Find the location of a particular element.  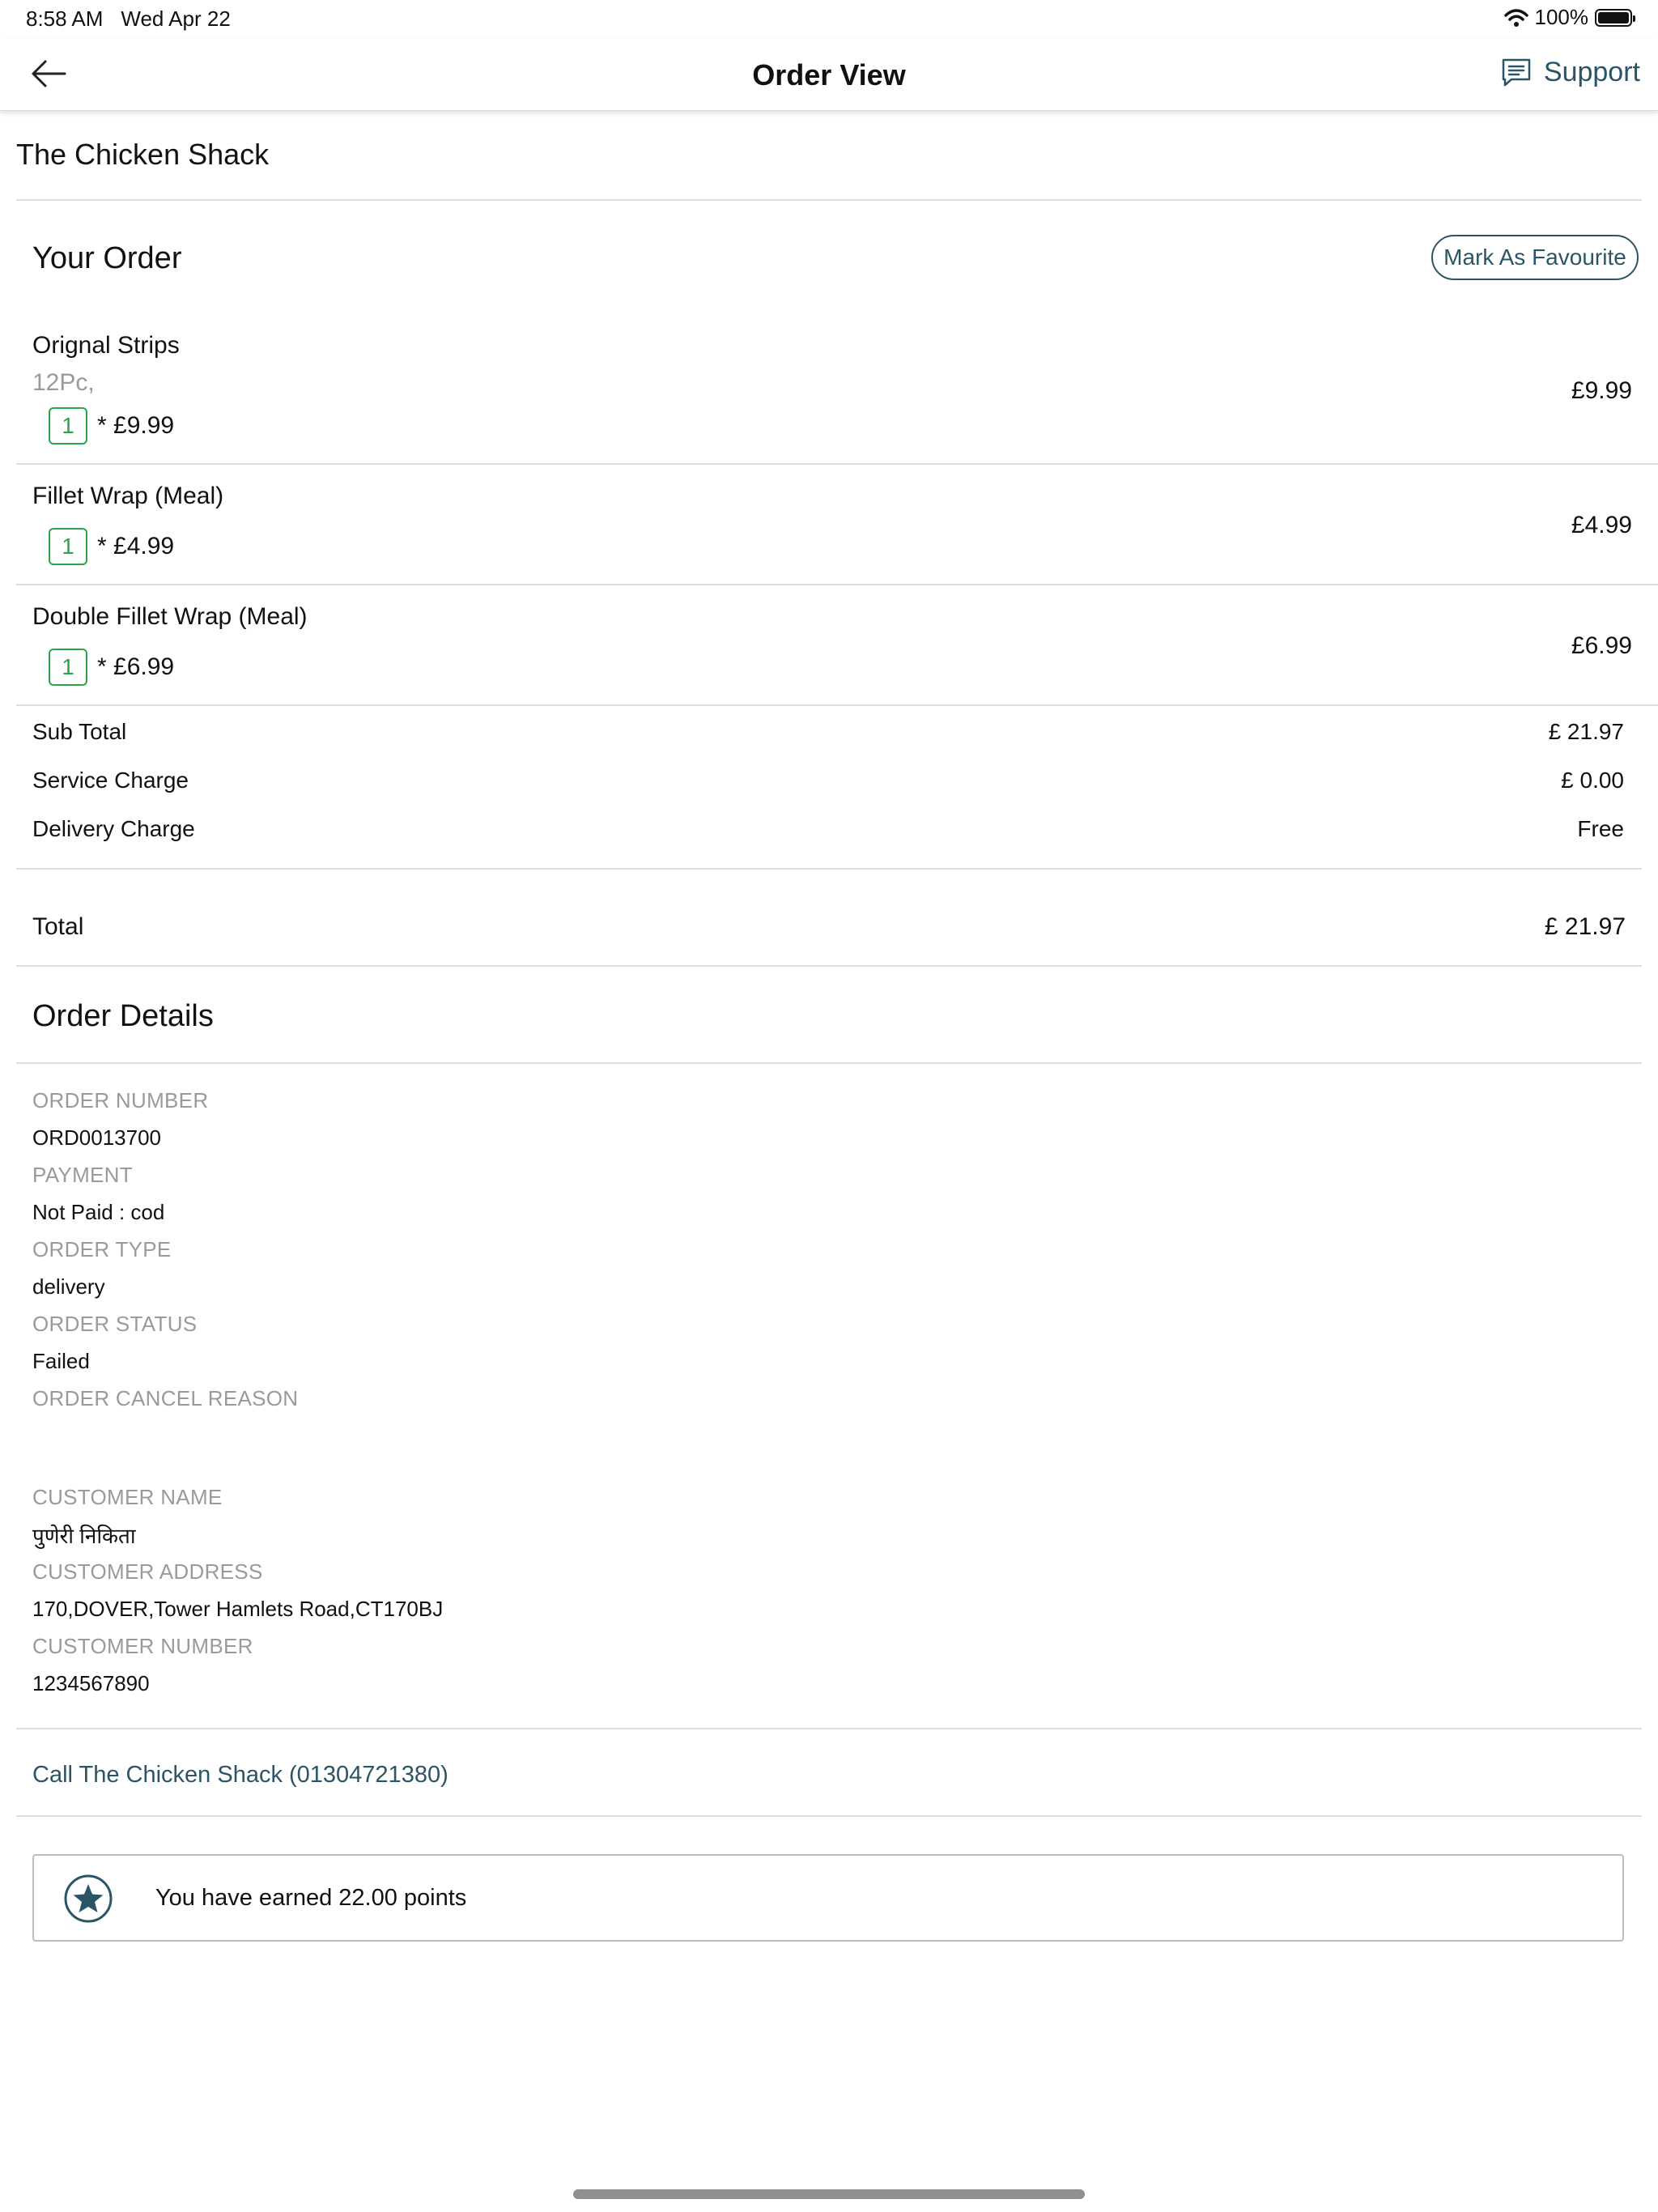

unit-price: * £9.99 is located at coordinates (136, 426).